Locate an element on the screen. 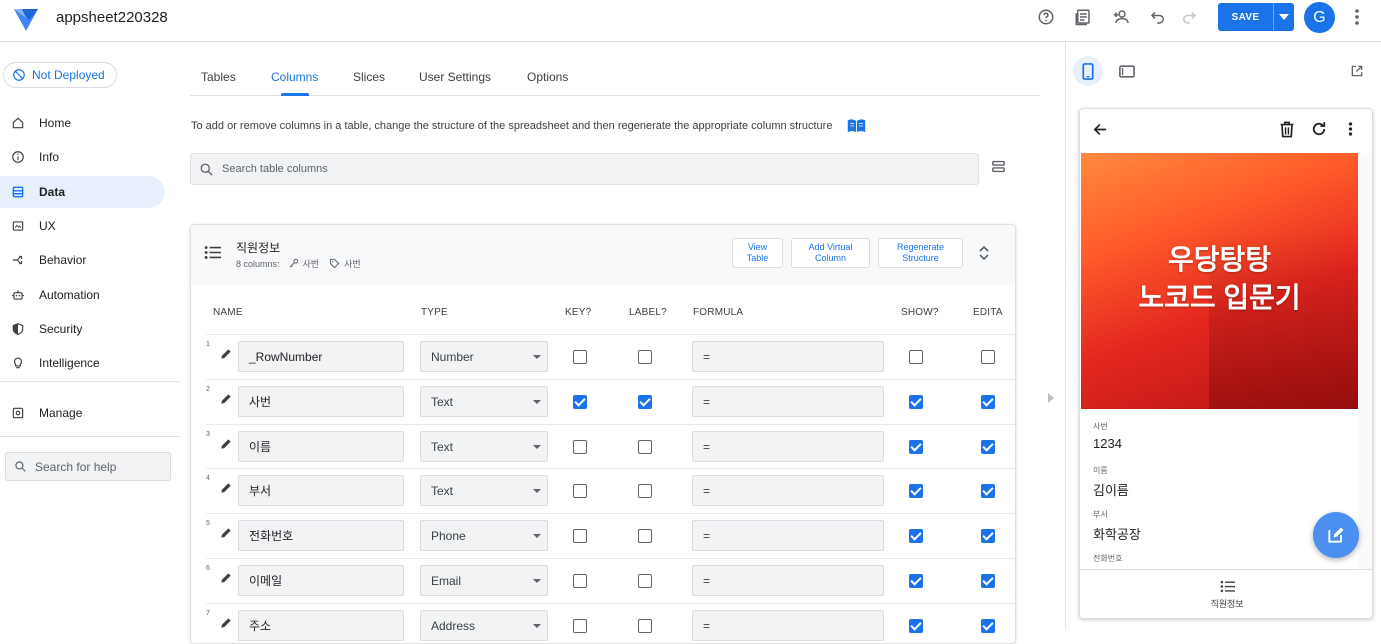 Image resolution: width=1381 pixels, height=644 pixels. tab-columns: Columns is located at coordinates (294, 77).